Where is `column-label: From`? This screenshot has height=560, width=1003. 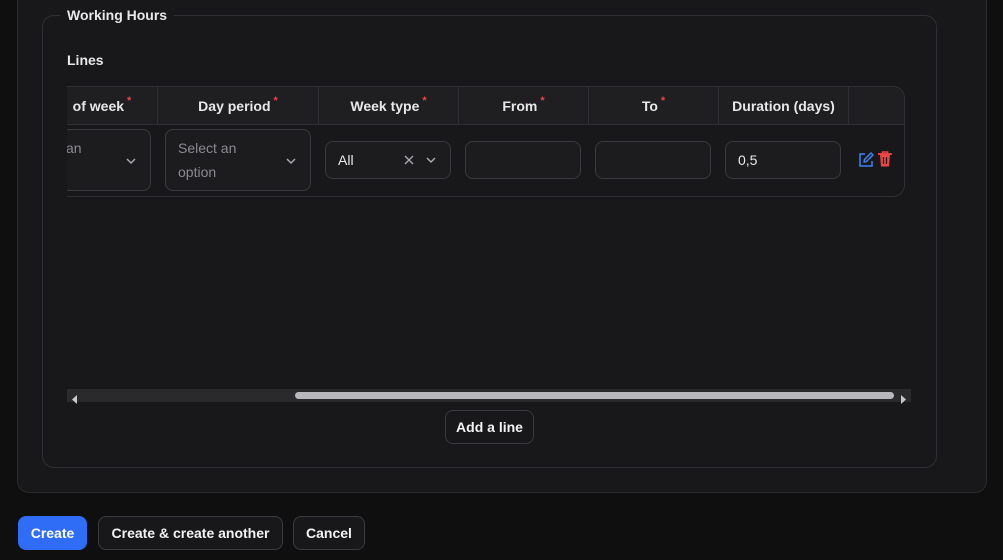
column-label: From is located at coordinates (520, 105).